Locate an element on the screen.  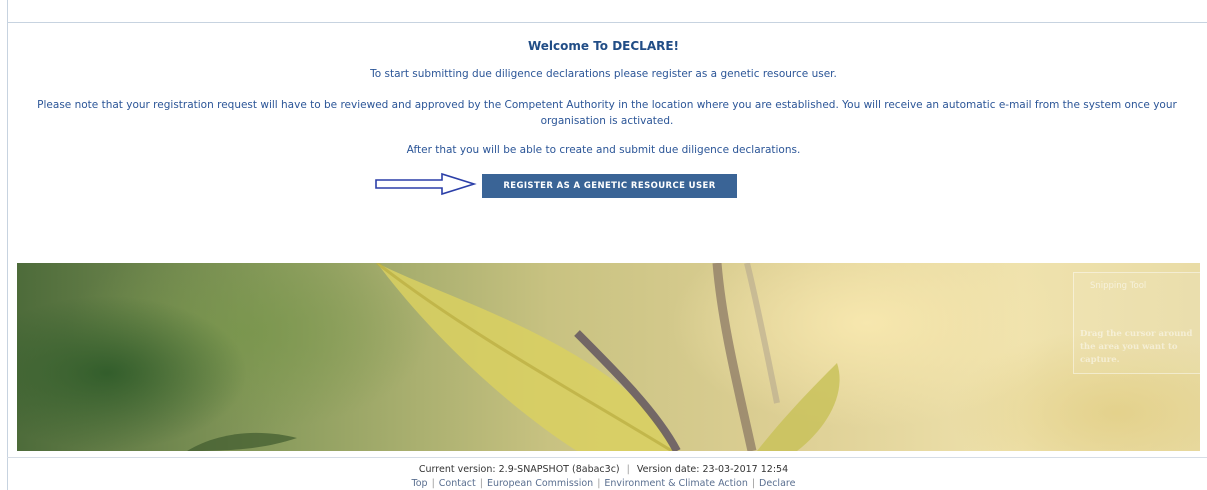
footer-link-declare: Declare is located at coordinates (777, 483).